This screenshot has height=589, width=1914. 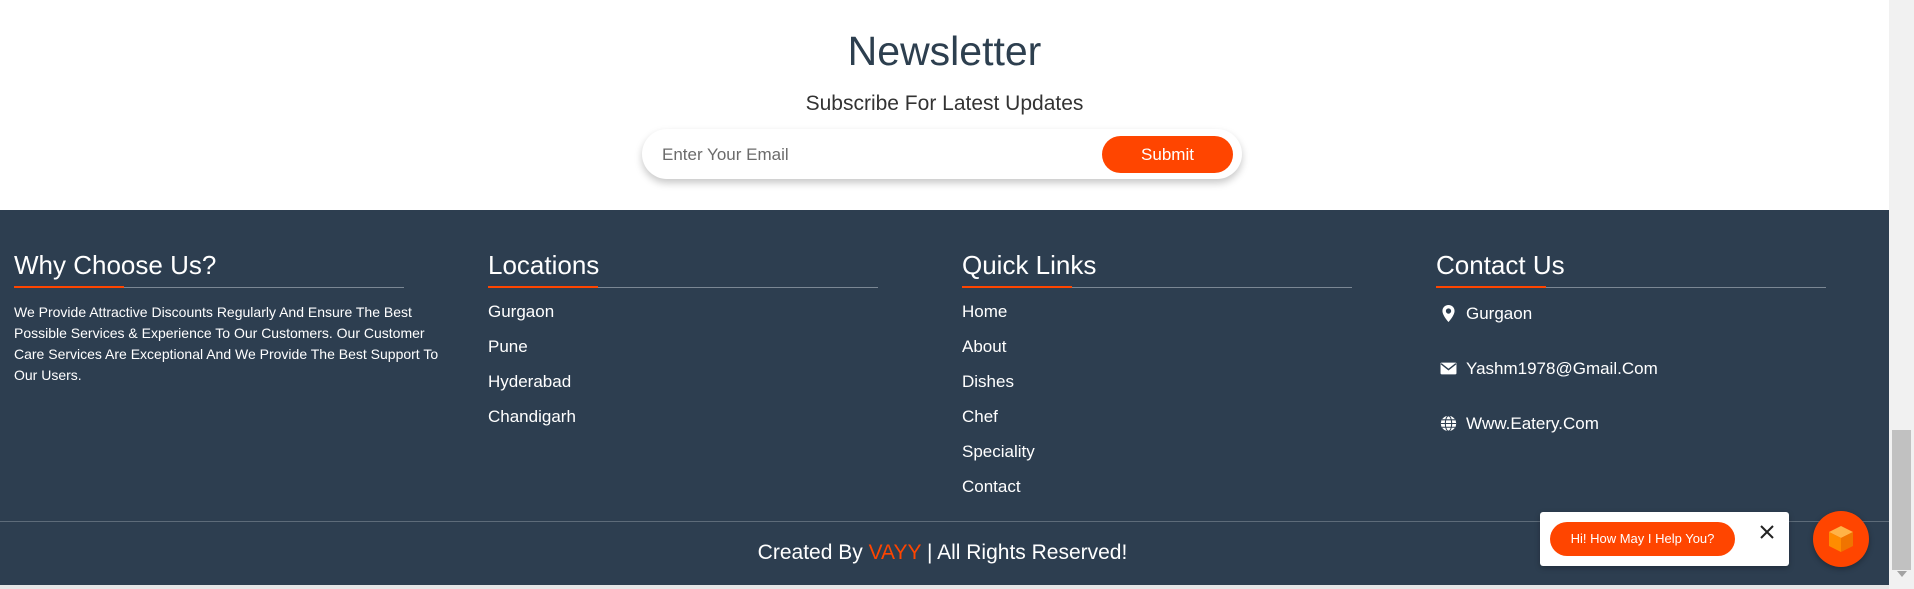 What do you see at coordinates (1448, 423) in the screenshot?
I see `globe-icon` at bounding box center [1448, 423].